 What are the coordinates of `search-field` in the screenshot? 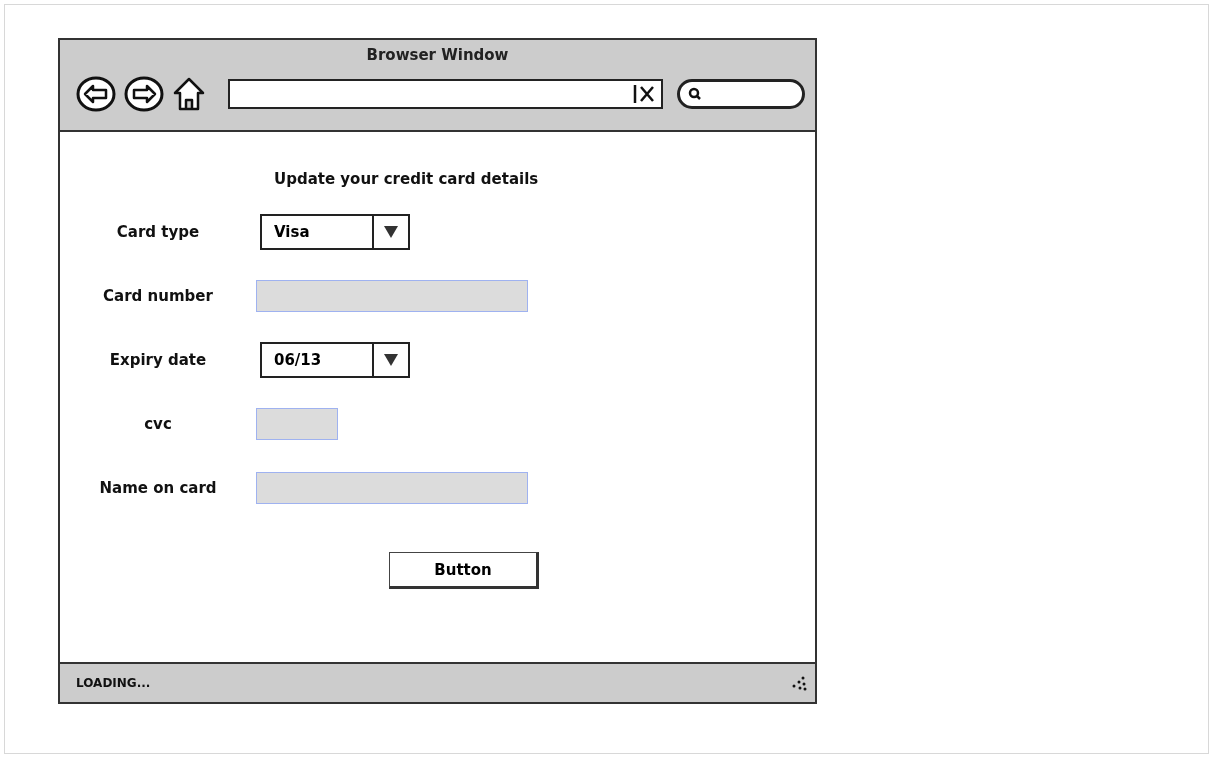 It's located at (741, 94).